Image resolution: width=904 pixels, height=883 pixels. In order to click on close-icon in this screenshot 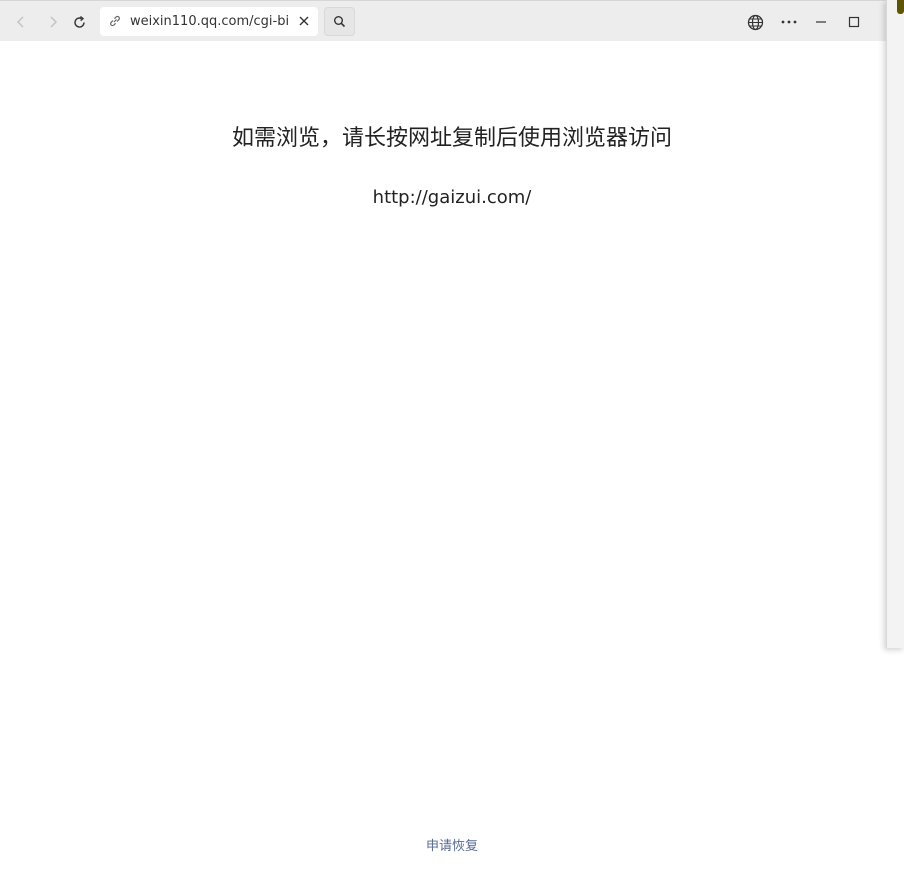, I will do `click(304, 21)`.